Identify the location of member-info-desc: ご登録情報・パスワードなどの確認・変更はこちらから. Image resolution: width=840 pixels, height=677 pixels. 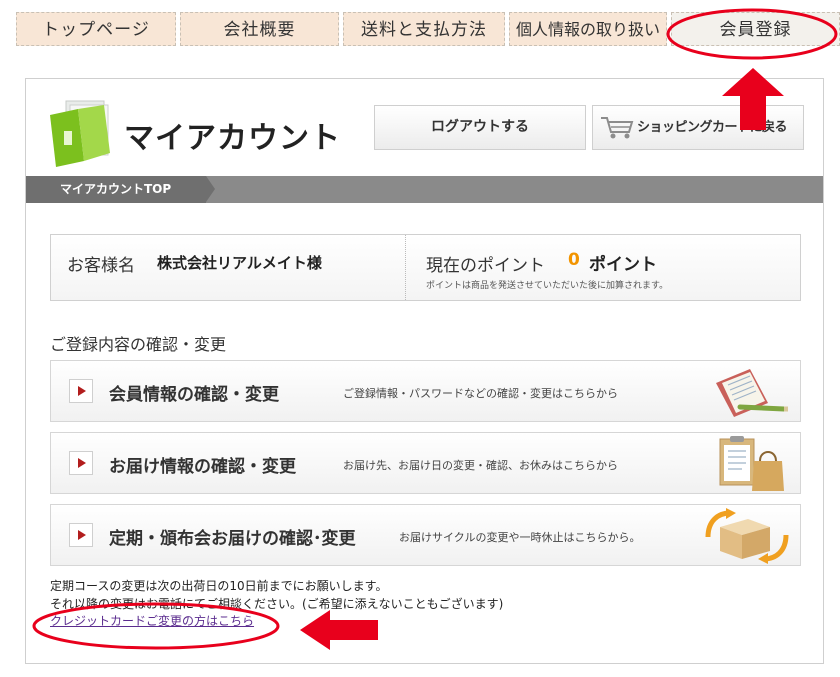
(480, 393).